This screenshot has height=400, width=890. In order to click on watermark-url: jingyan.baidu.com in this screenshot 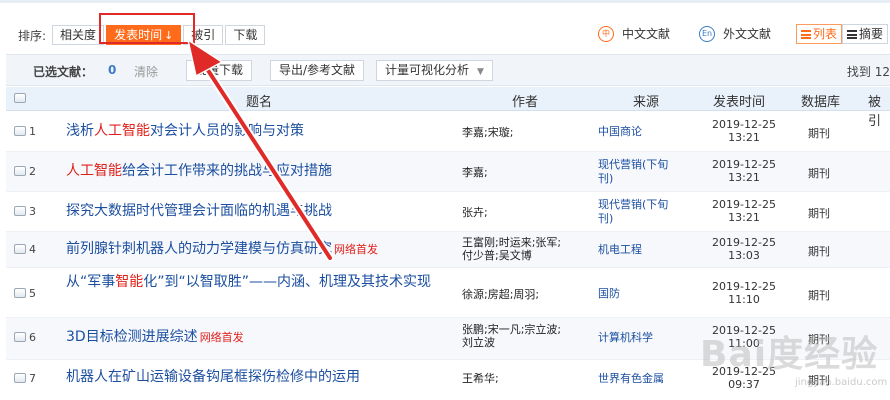, I will do `click(841, 382)`.